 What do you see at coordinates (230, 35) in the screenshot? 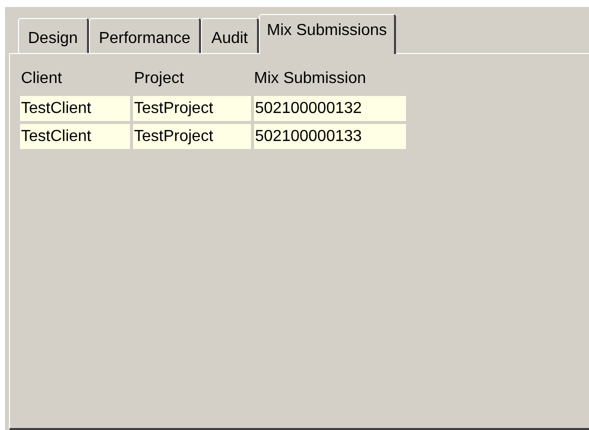
I see `tab: Audit` at bounding box center [230, 35].